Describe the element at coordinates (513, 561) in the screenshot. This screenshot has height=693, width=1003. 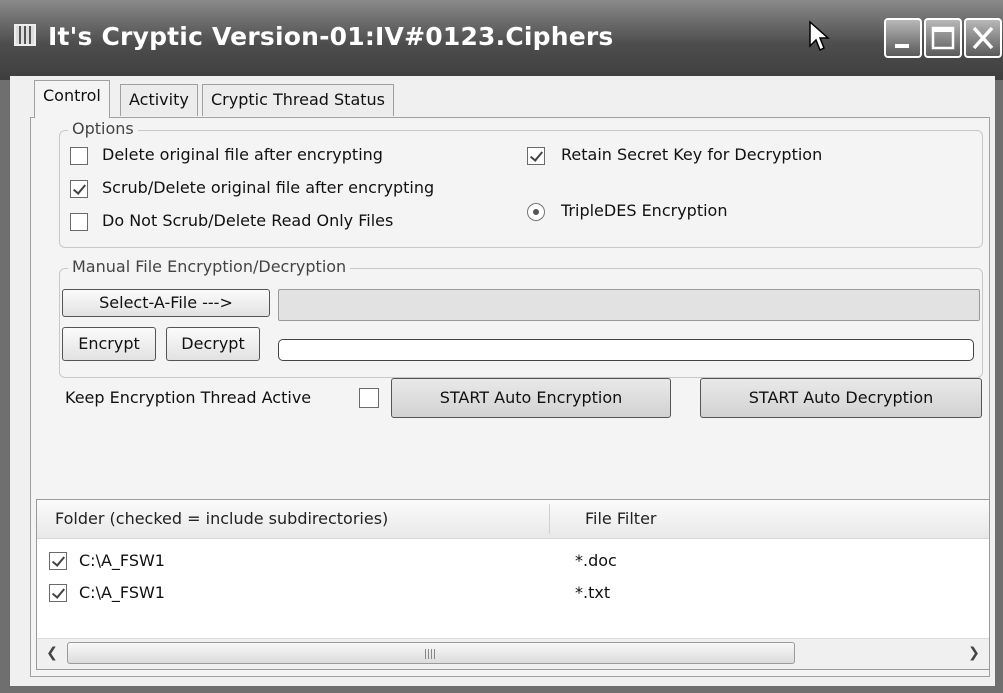
I see `table-row: C:\A_FSW1 *.doc` at that location.